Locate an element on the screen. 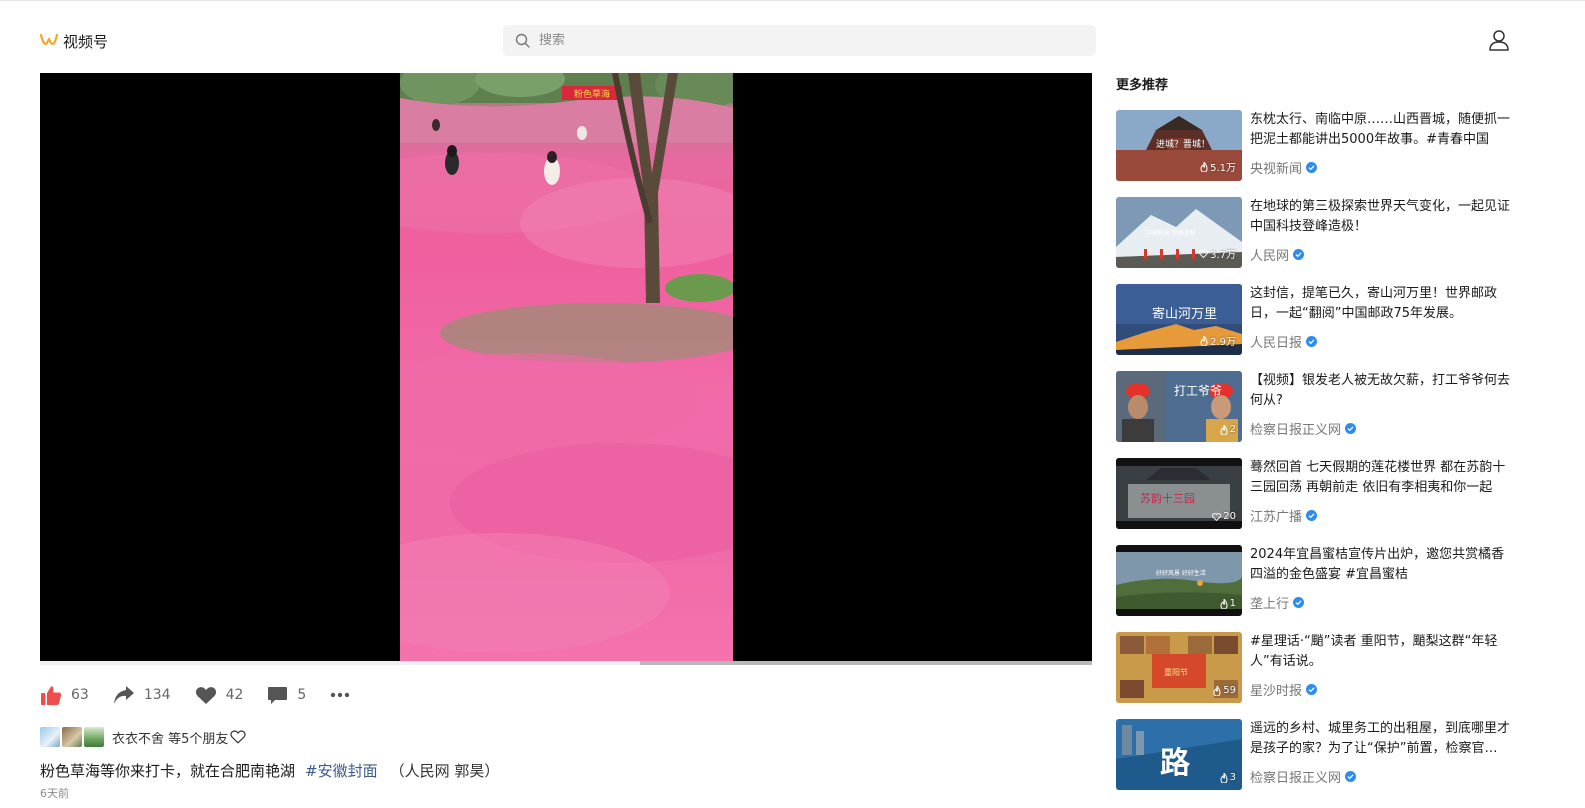 Image resolution: width=1585 pixels, height=808 pixels. share-count: 134 is located at coordinates (157, 695).